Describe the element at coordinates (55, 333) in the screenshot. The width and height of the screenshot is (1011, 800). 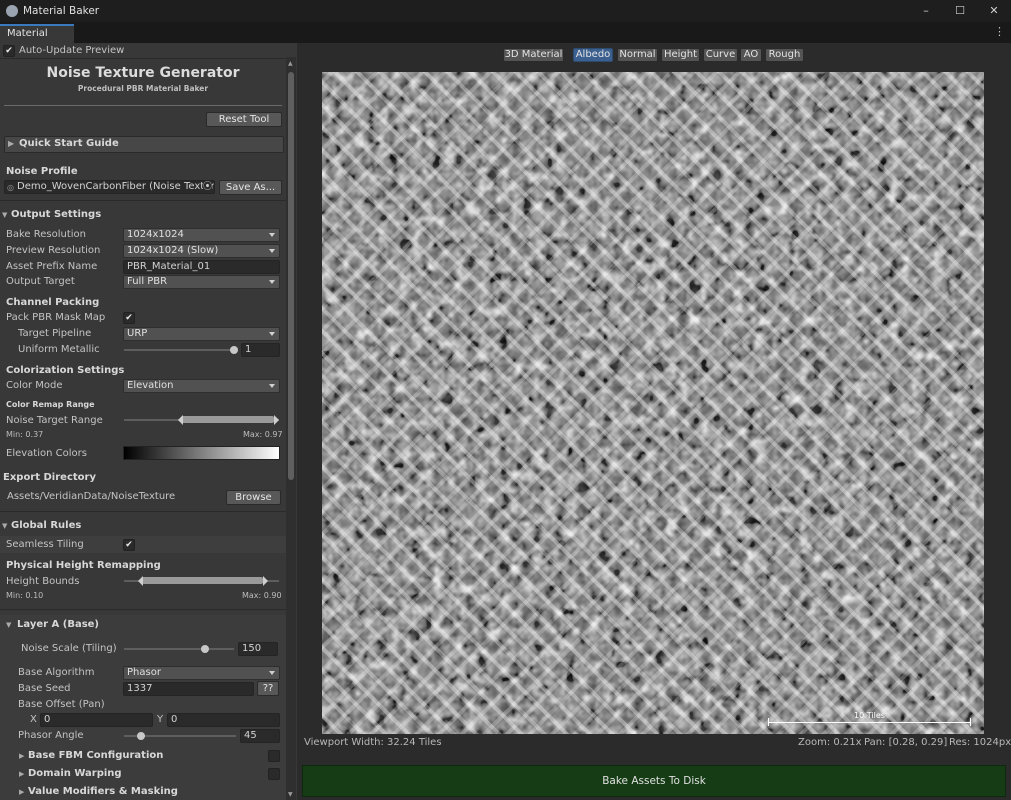
I see `target-pipeline-label: Target Pipeline` at that location.